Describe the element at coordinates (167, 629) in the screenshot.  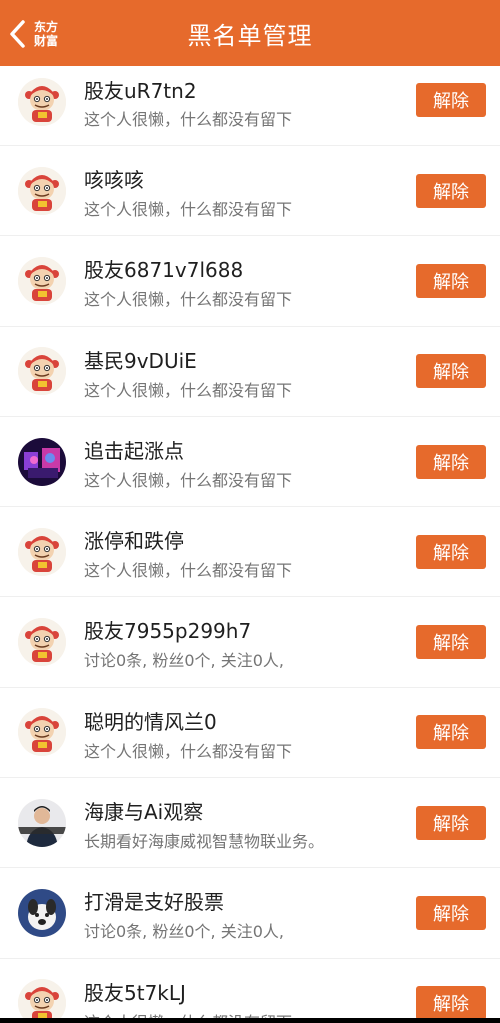
I see `user-name: 股友7955p299h7` at that location.